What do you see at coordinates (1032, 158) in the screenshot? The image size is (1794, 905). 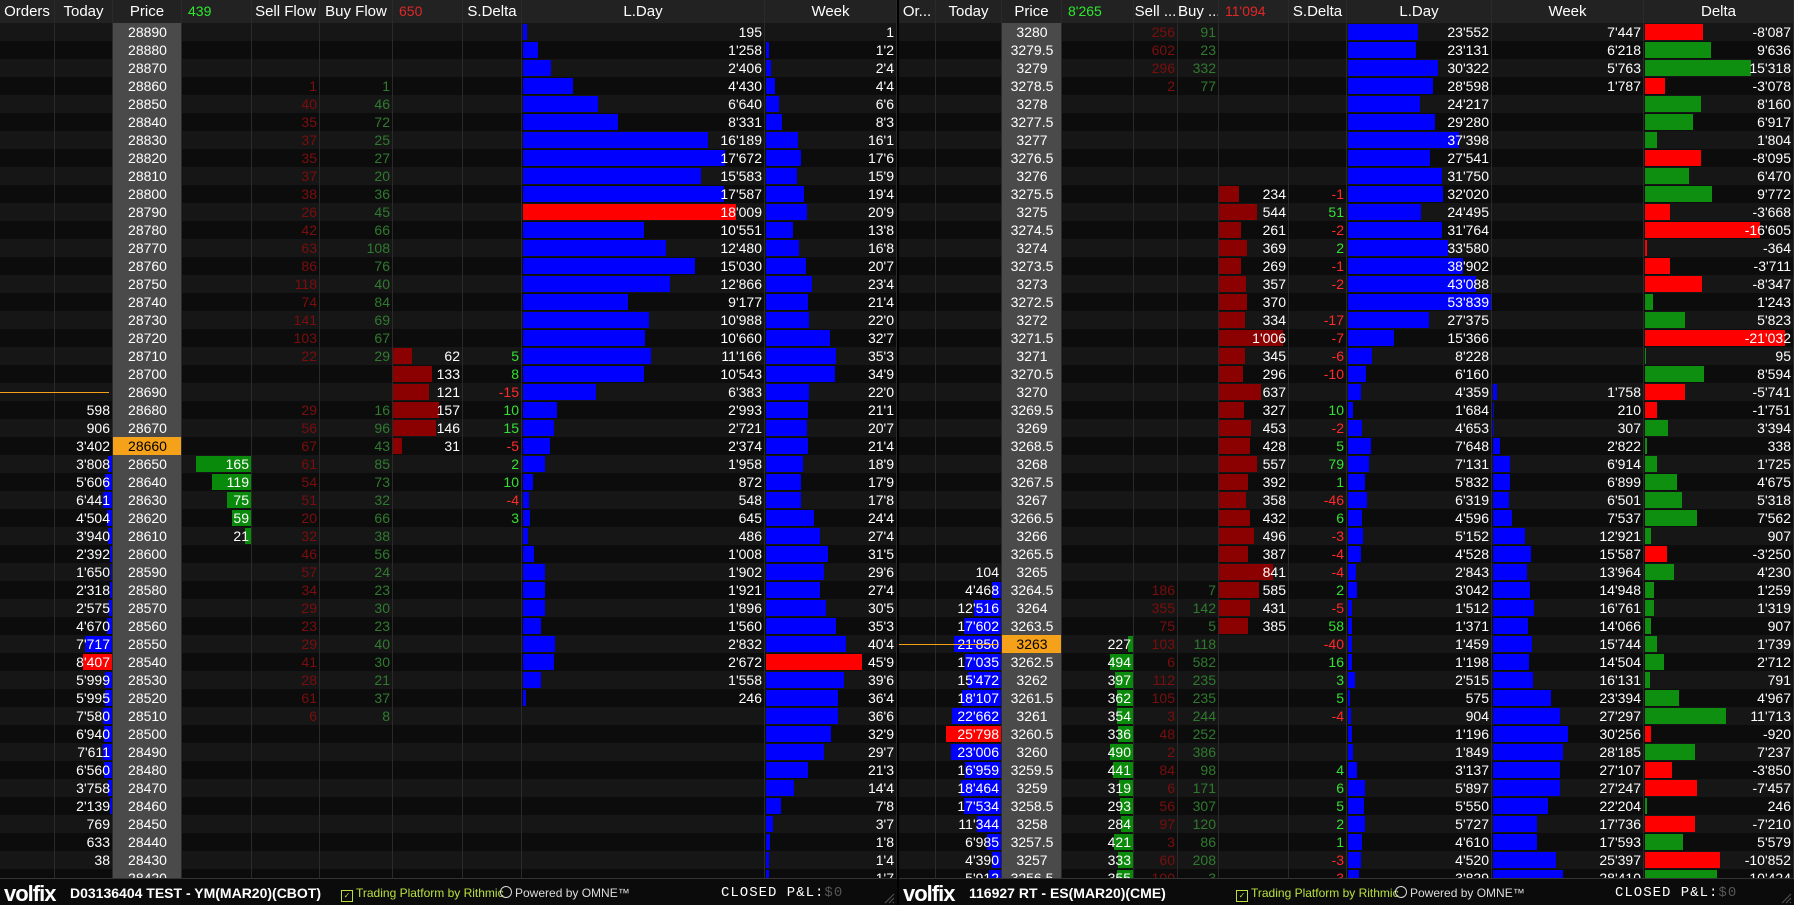 I see `price-cell: 3276.5` at bounding box center [1032, 158].